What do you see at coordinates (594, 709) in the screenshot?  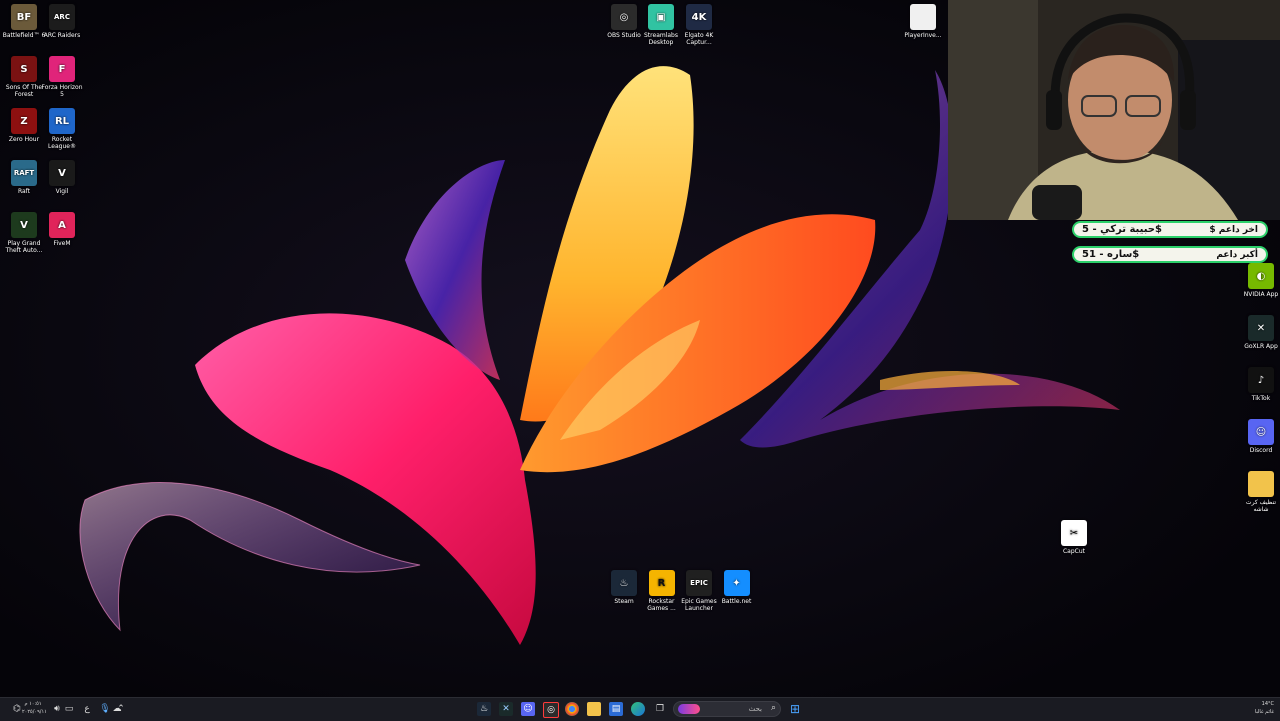 I see `taskbar-file-explorer-icon` at bounding box center [594, 709].